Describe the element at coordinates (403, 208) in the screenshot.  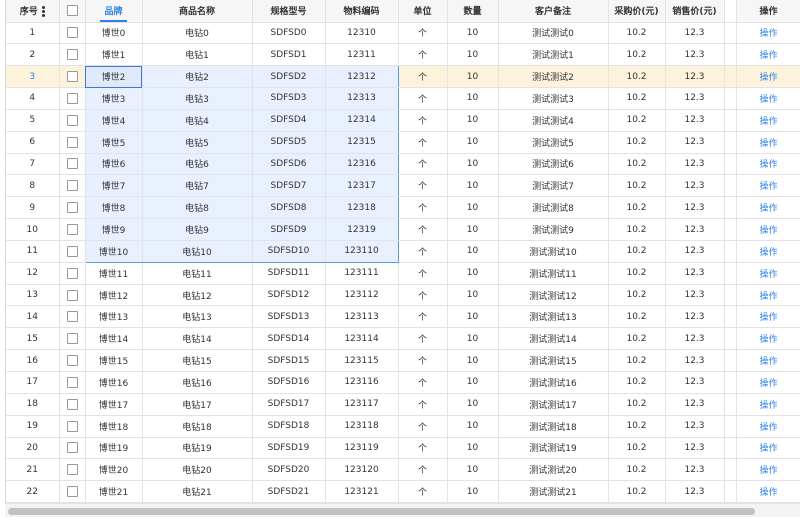
I see `table-row: 9 博世8 电钻8 SDFSD8 12318 个 10 测试测试8 10.2 12.3 操作` at that location.